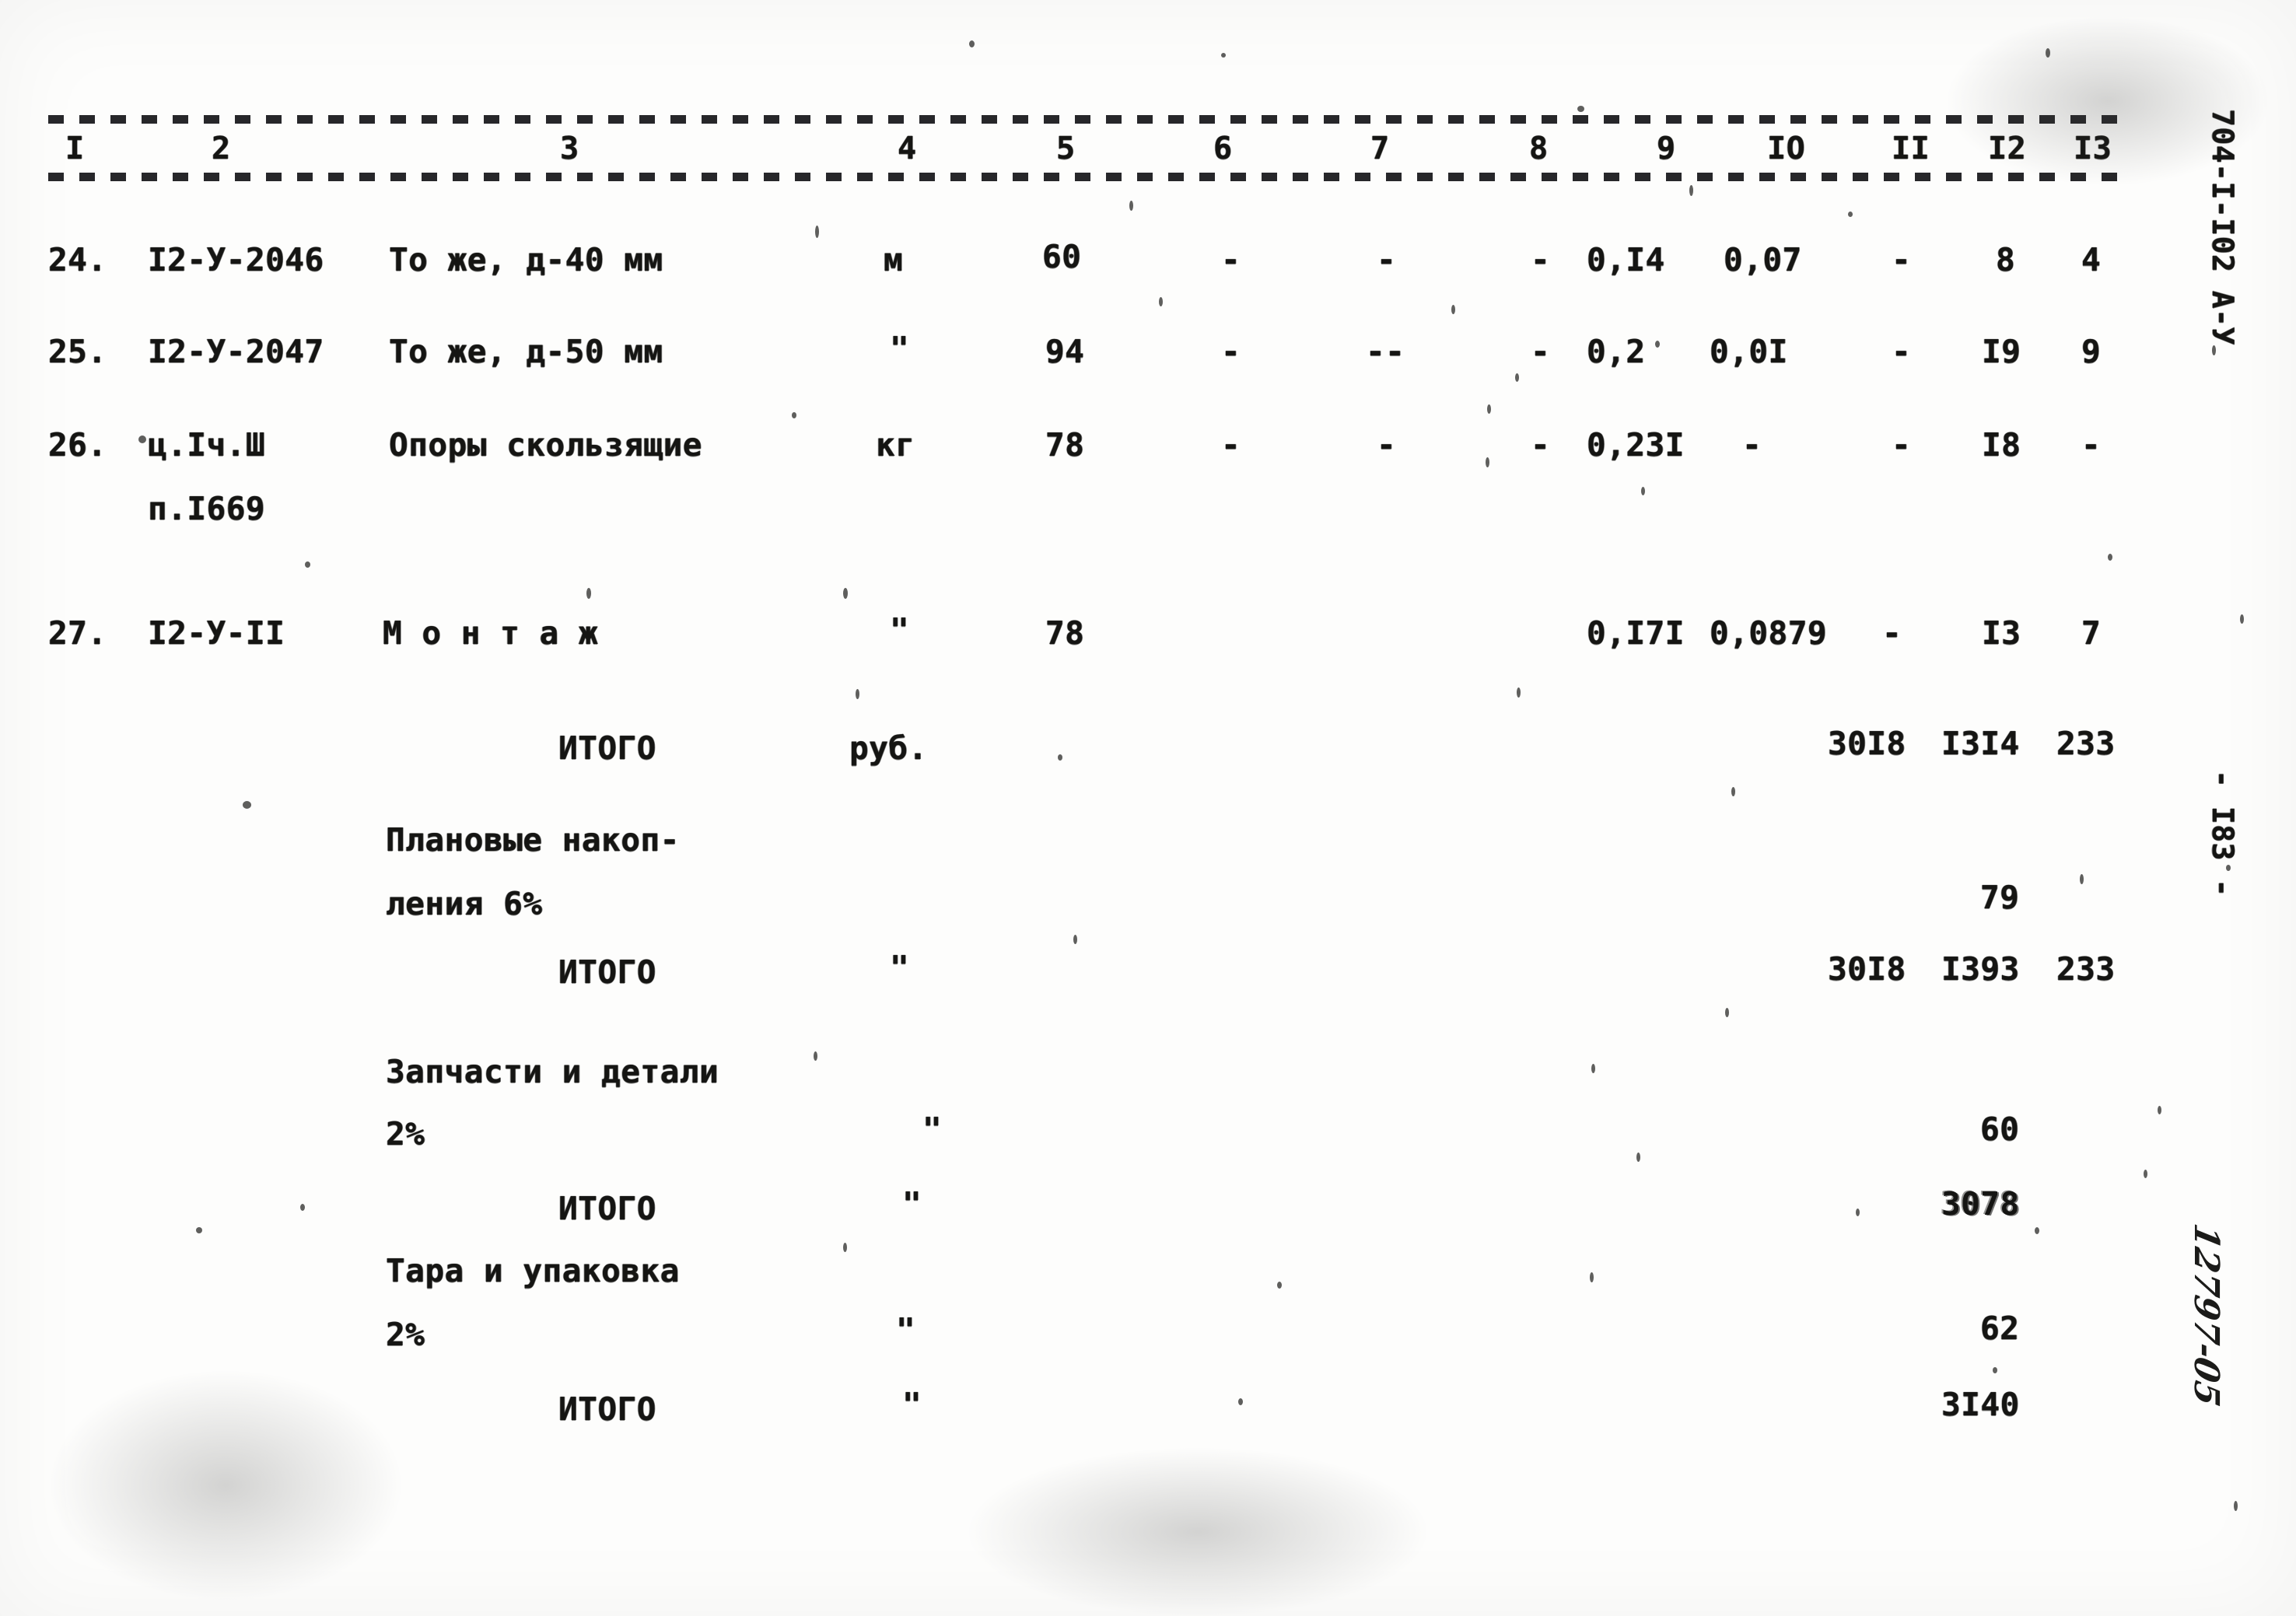  Describe the element at coordinates (533, 1270) in the screenshot. I see `summary-label-line1: Тара и упаковка` at that location.